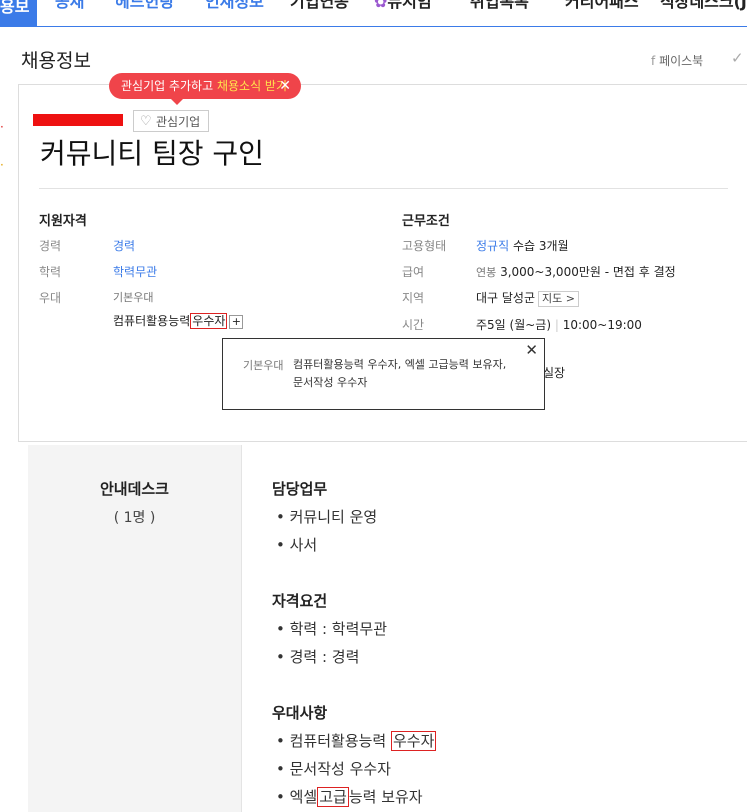  Describe the element at coordinates (171, 121) in the screenshot. I see `favorite-company-button: ♡ 관심기업` at that location.